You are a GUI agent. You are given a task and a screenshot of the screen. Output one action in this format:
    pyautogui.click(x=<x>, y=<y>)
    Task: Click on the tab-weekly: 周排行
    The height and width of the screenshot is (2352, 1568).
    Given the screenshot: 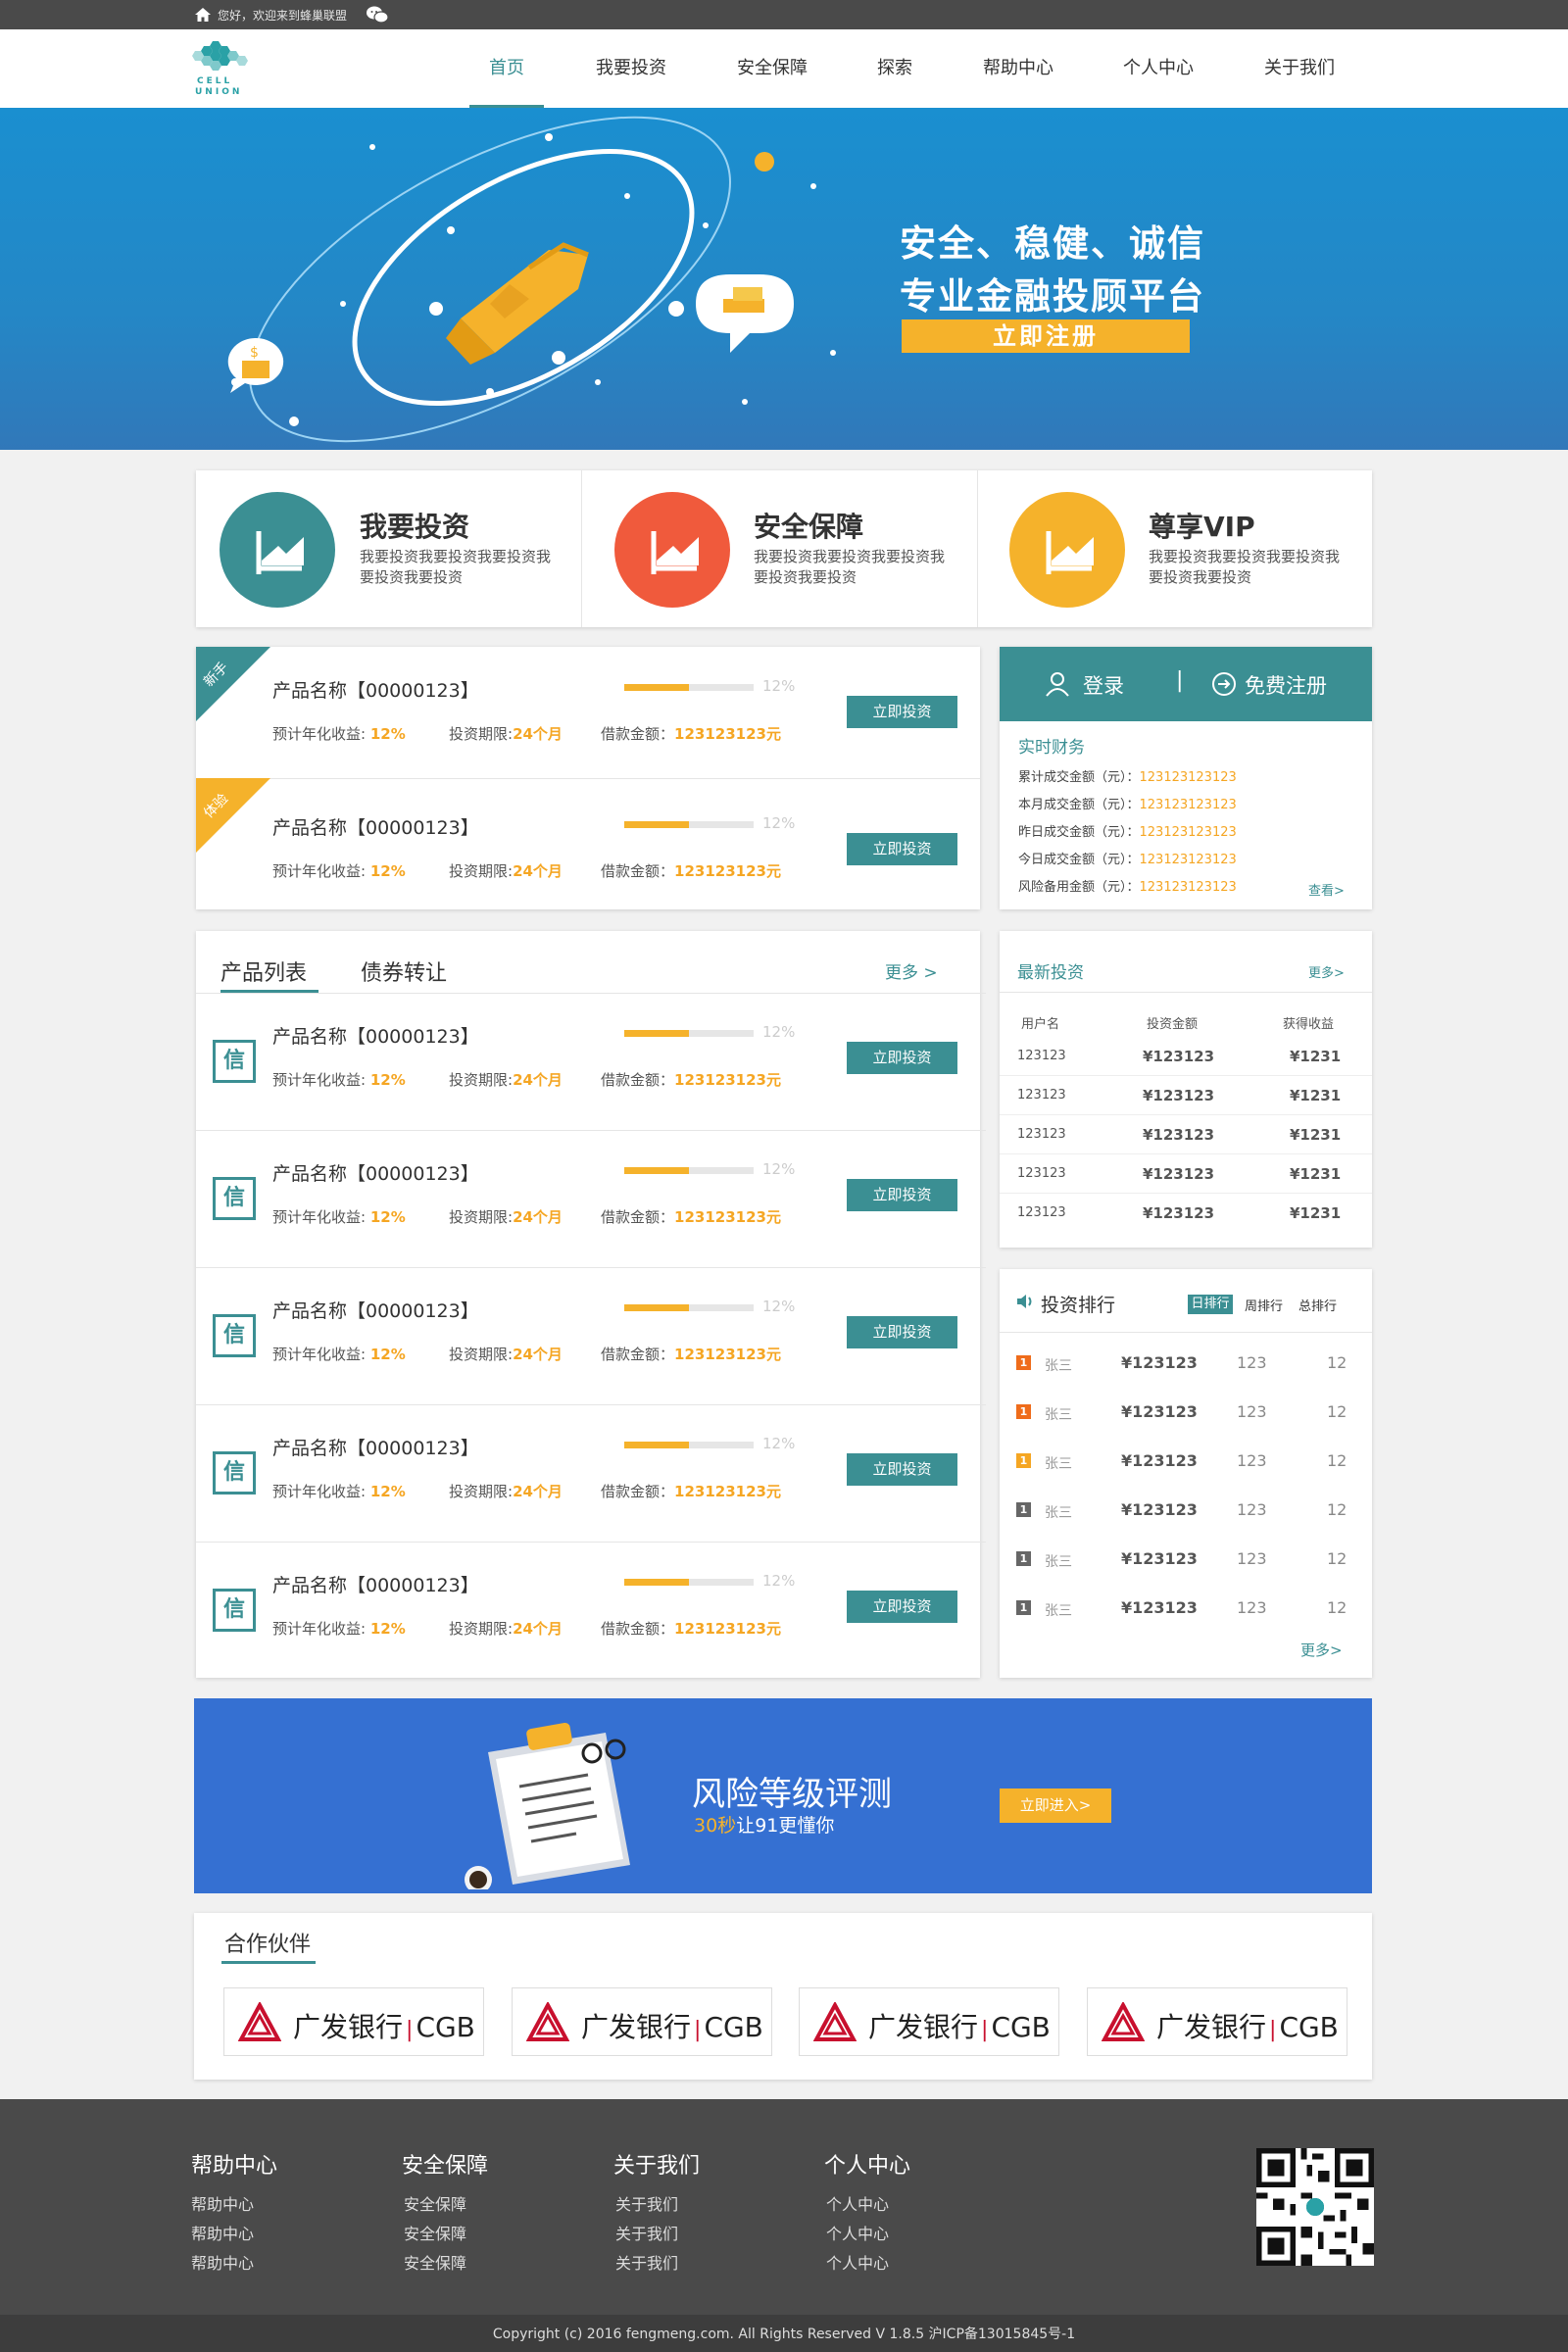 What is the action you would take?
    pyautogui.click(x=1264, y=1305)
    